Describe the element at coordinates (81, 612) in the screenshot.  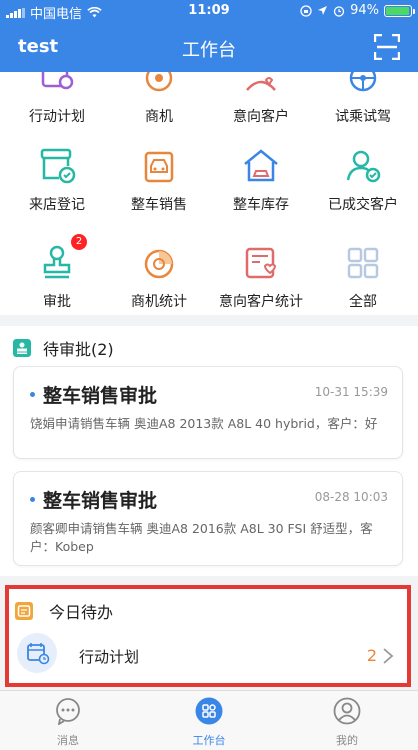
I see `todo-title: 今日待办` at that location.